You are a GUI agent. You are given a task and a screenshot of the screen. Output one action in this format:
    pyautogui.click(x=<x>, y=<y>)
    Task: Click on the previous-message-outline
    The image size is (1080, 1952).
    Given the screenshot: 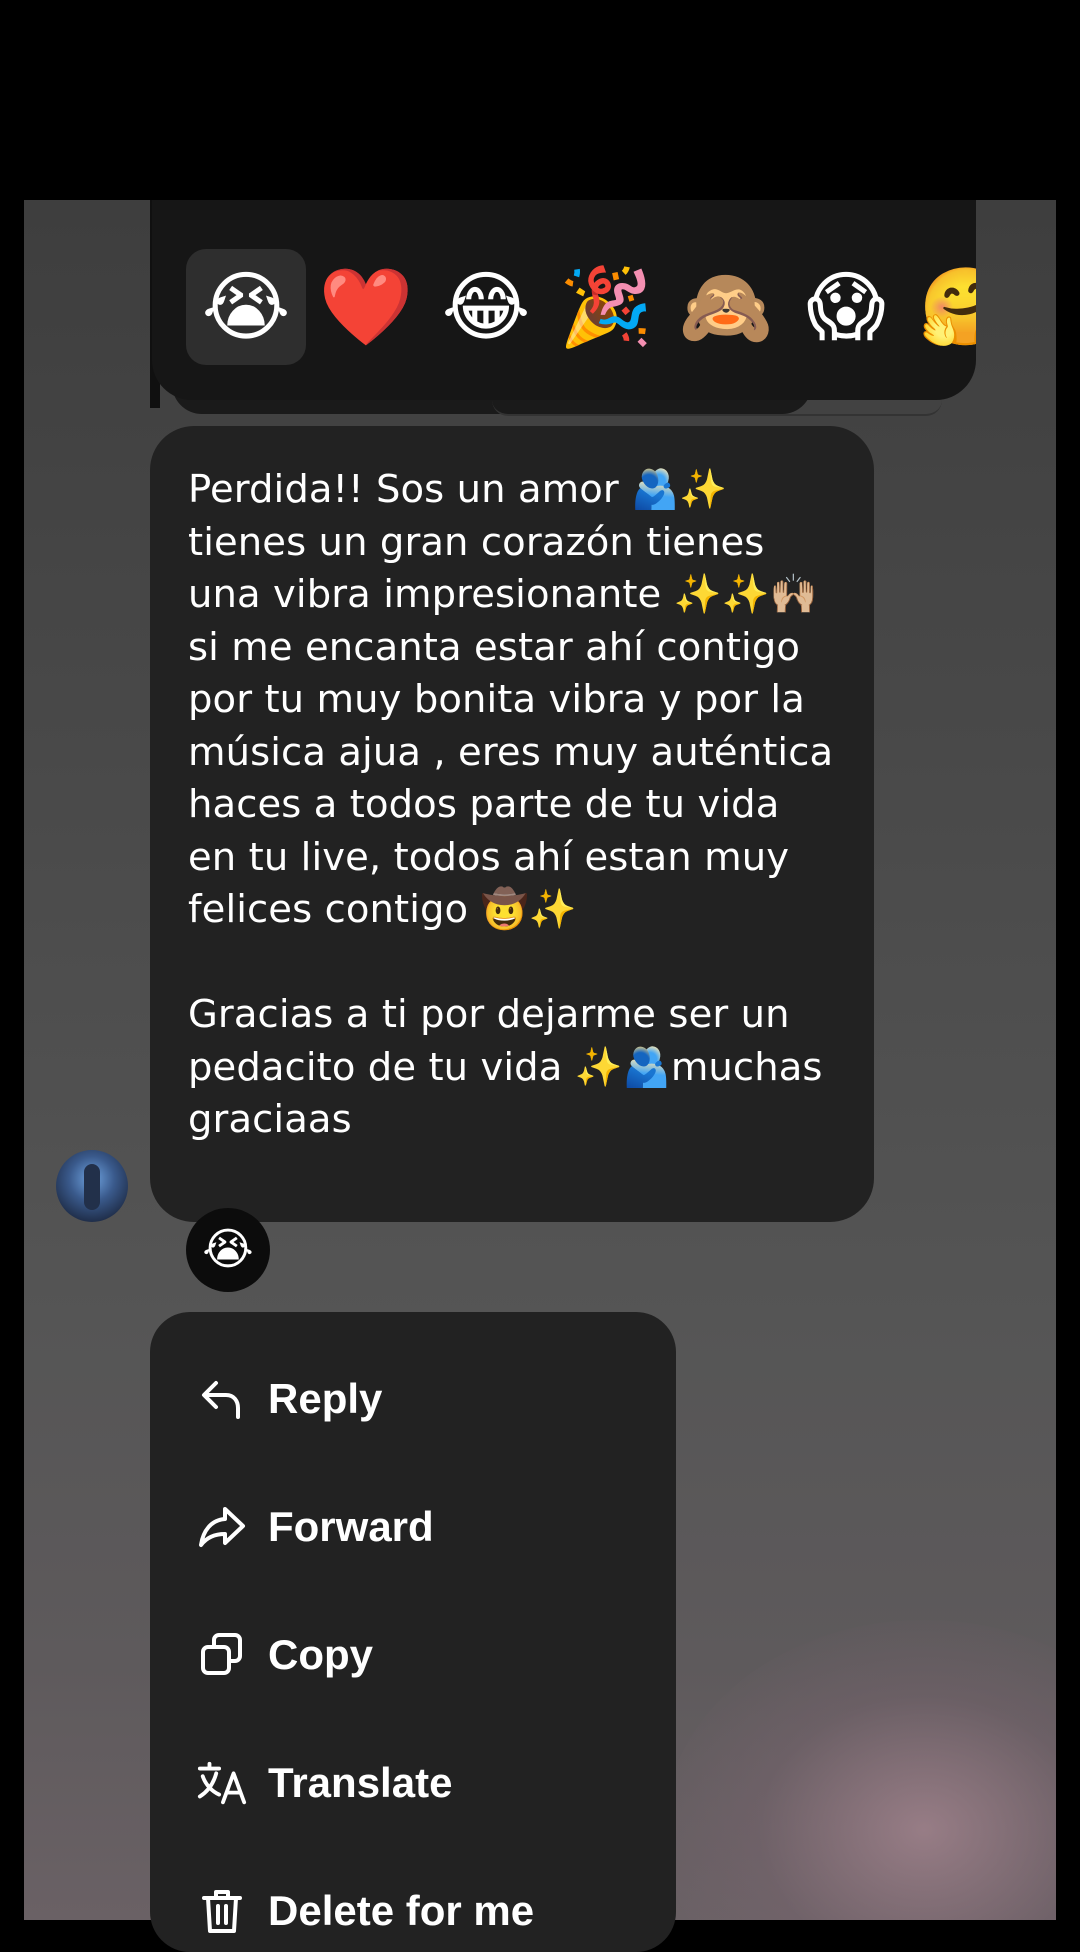 What is the action you would take?
    pyautogui.click(x=717, y=408)
    